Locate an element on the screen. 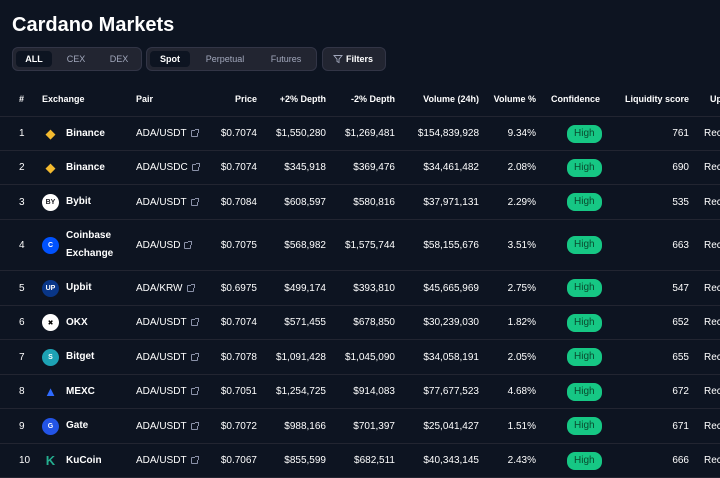 This screenshot has height=478, width=720. depth-minus-cell: $1,269,481 is located at coordinates (369, 133).